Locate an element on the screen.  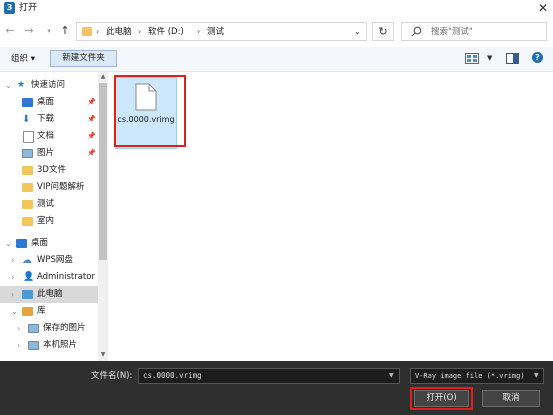
command-bar: 组织 ▾ 新建文件夹 ▼ ? is located at coordinates (276, 59).